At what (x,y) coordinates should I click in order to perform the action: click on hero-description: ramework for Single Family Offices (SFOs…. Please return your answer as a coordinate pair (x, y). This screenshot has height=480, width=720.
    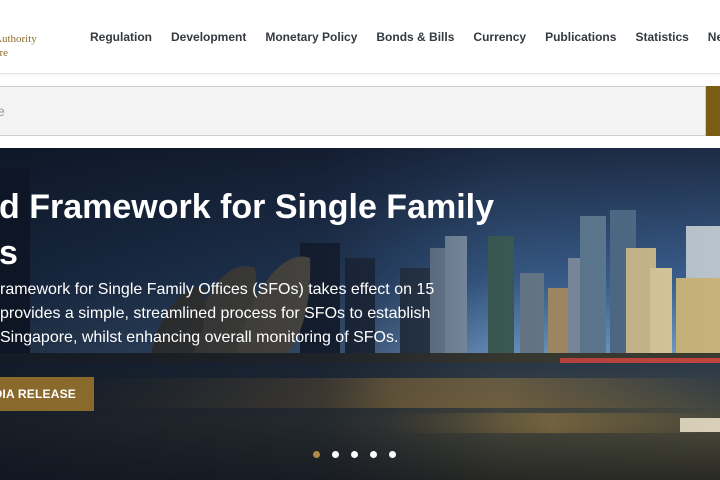
    Looking at the image, I should click on (217, 313).